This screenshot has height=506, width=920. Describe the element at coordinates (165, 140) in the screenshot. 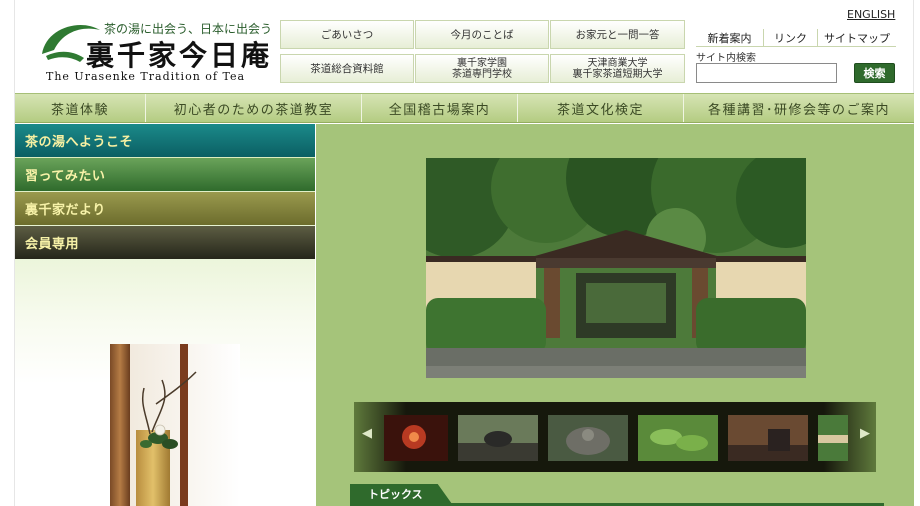

I see `sidebar-item-welcome: 茶の湯へようこそ` at that location.